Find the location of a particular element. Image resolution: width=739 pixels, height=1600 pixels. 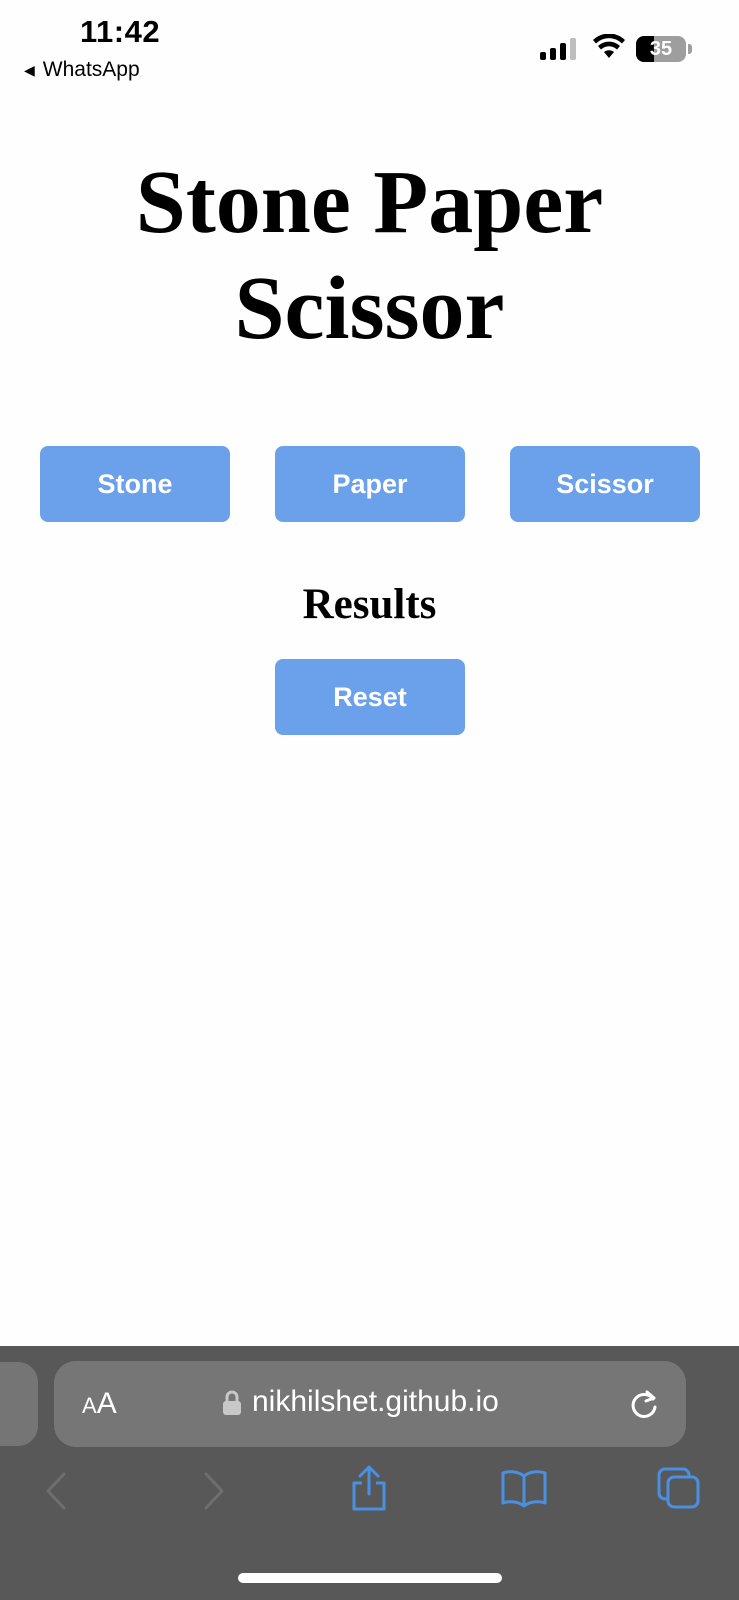

title-line-2: Scissor is located at coordinates (369, 308).